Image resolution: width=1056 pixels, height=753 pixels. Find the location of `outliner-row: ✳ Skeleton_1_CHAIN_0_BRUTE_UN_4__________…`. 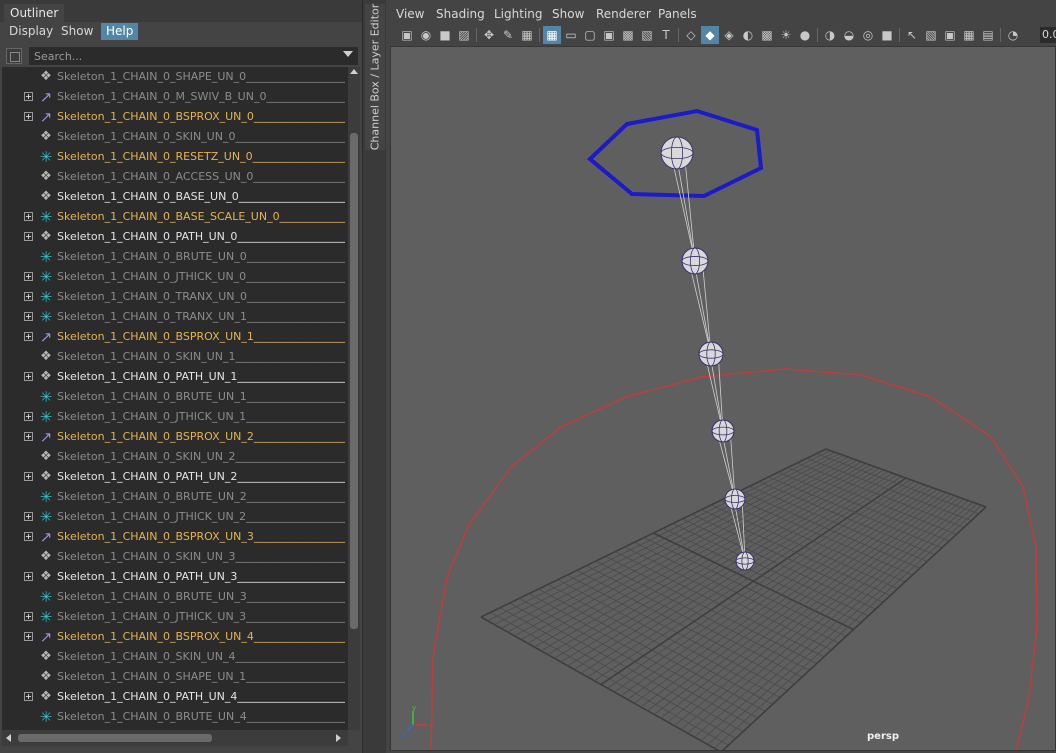

outliner-row: ✳ Skeleton_1_CHAIN_0_BRUTE_UN_4__________… is located at coordinates (175, 717).